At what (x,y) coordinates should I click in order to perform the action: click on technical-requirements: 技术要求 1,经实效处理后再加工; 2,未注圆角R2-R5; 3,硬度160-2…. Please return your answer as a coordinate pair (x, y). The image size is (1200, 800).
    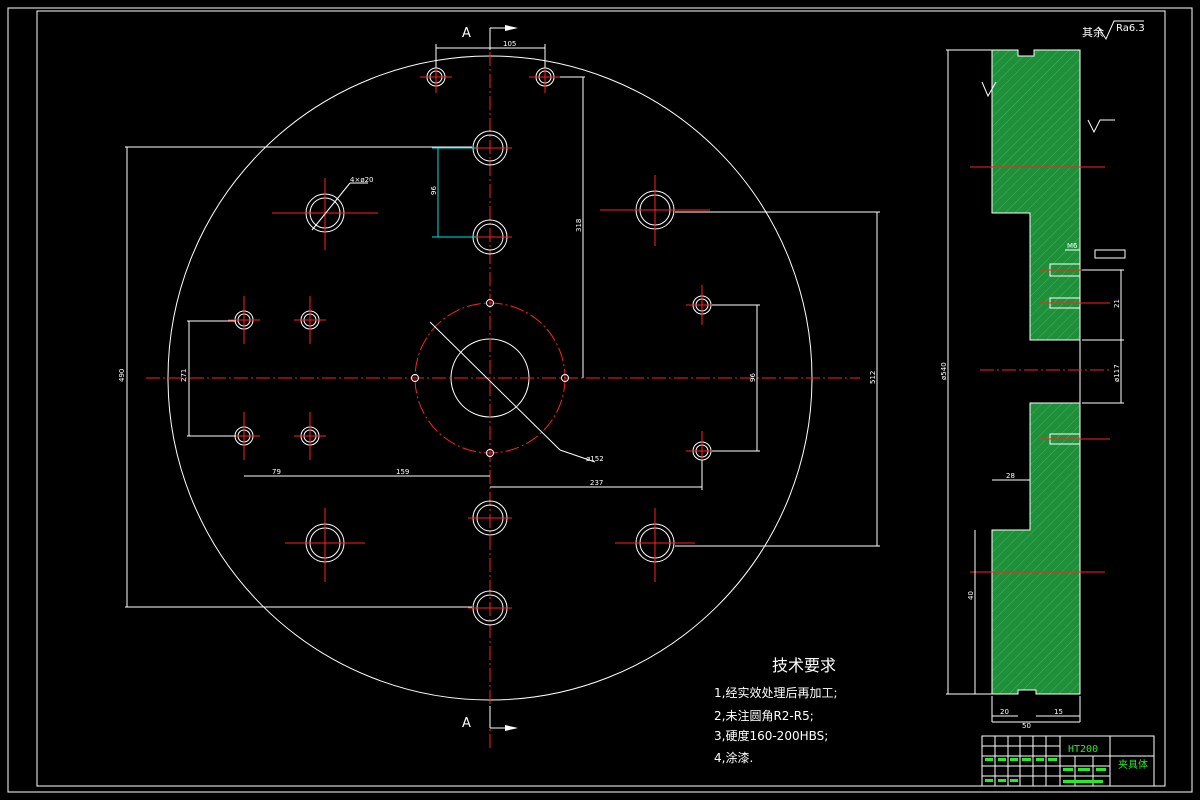
    Looking at the image, I should click on (776, 710).